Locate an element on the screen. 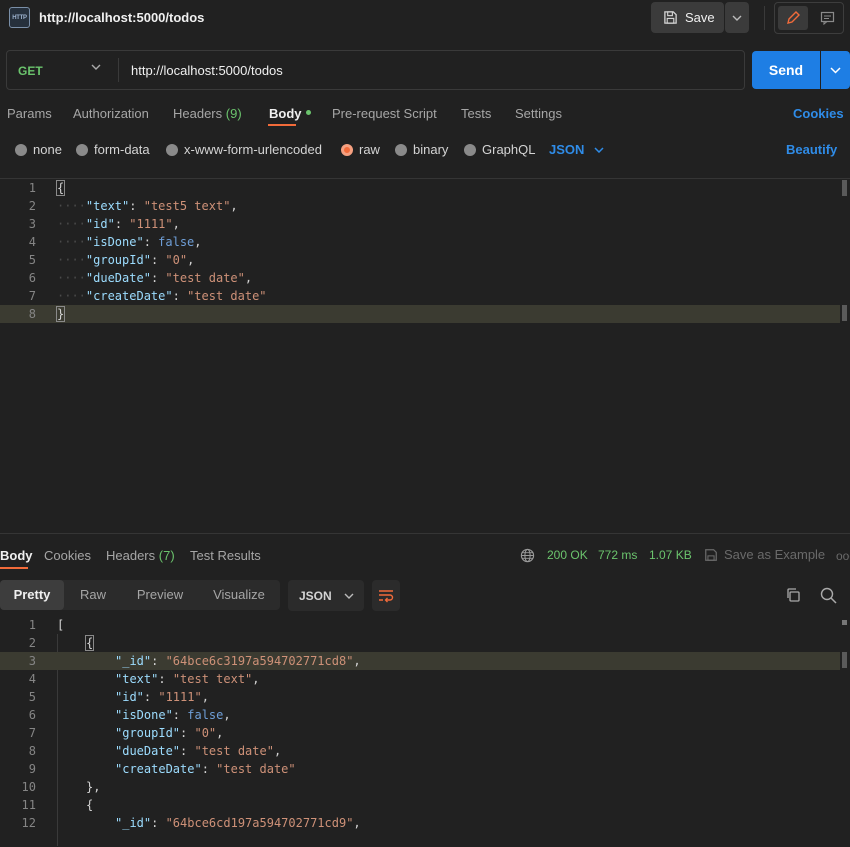 This screenshot has height=847, width=850. headers-count: (9) is located at coordinates (233, 113).